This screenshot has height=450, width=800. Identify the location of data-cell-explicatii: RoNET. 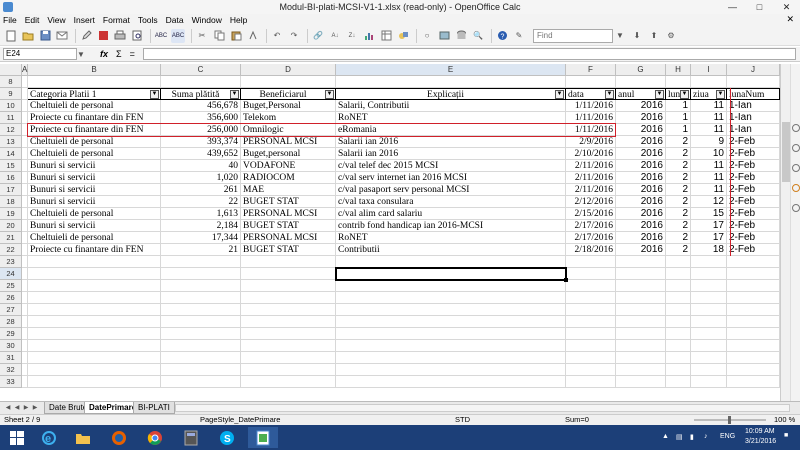
(451, 238).